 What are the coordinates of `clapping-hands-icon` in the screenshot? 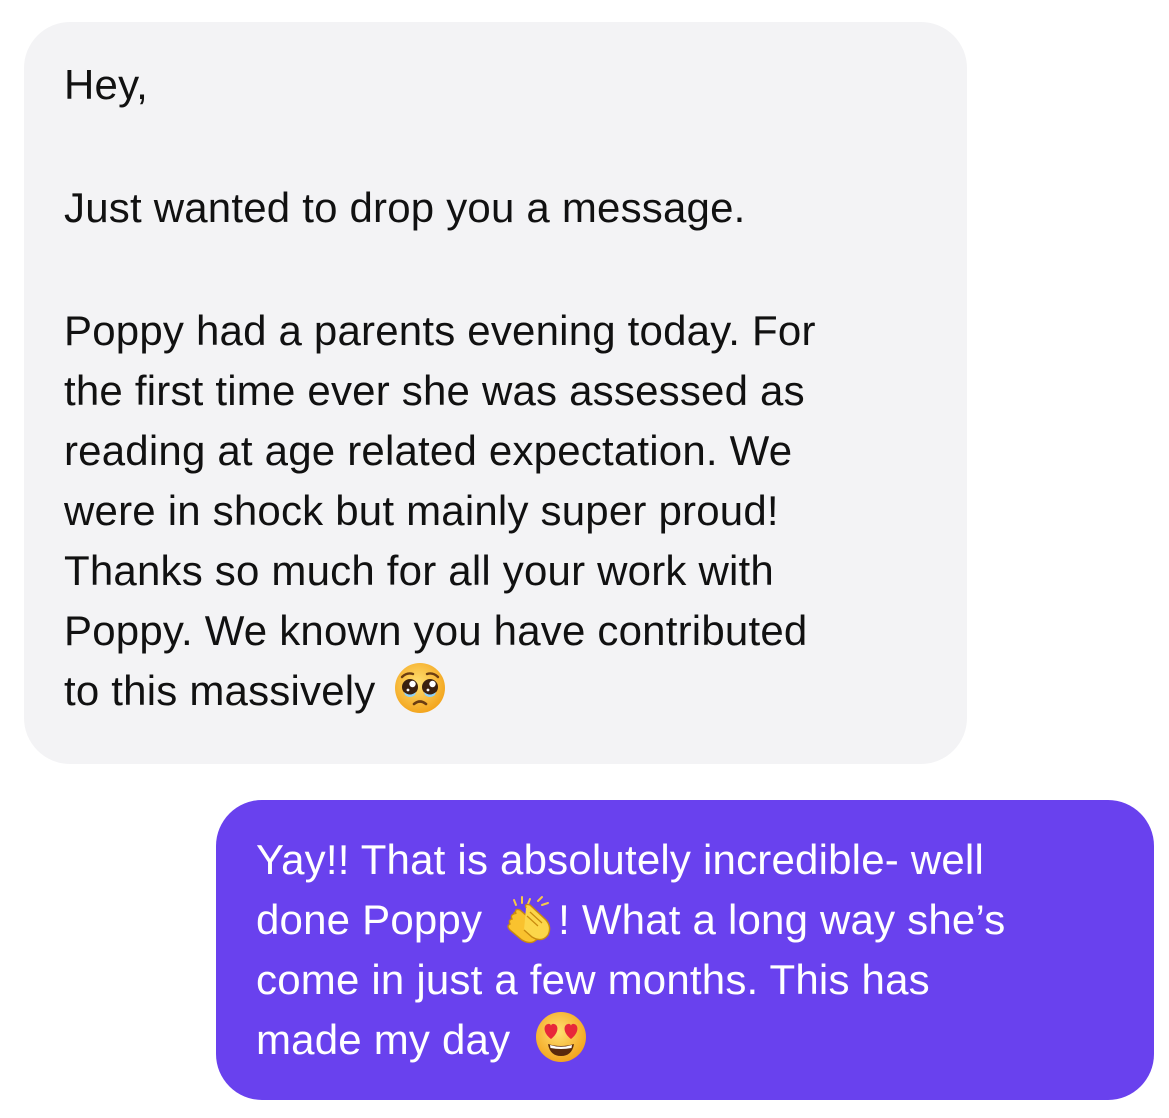 It's located at (529, 921).